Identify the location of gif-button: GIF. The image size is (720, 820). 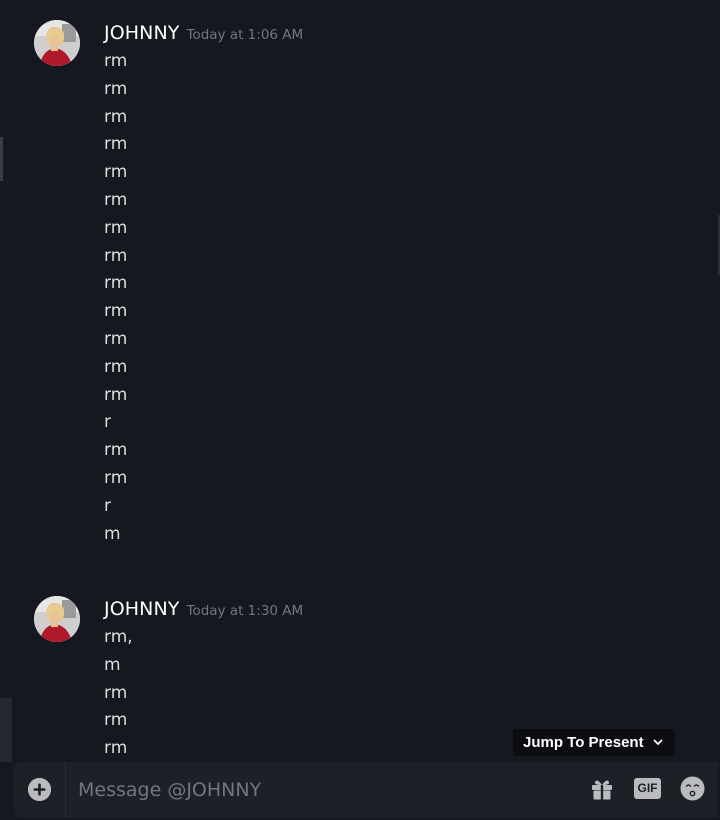
(647, 788).